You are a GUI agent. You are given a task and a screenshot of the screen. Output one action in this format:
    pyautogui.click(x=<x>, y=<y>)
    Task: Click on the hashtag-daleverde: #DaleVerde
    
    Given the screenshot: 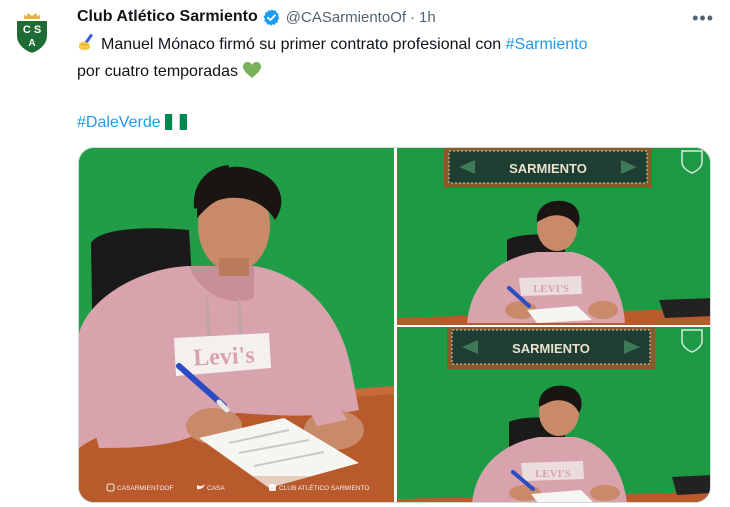 What is the action you would take?
    pyautogui.click(x=119, y=122)
    